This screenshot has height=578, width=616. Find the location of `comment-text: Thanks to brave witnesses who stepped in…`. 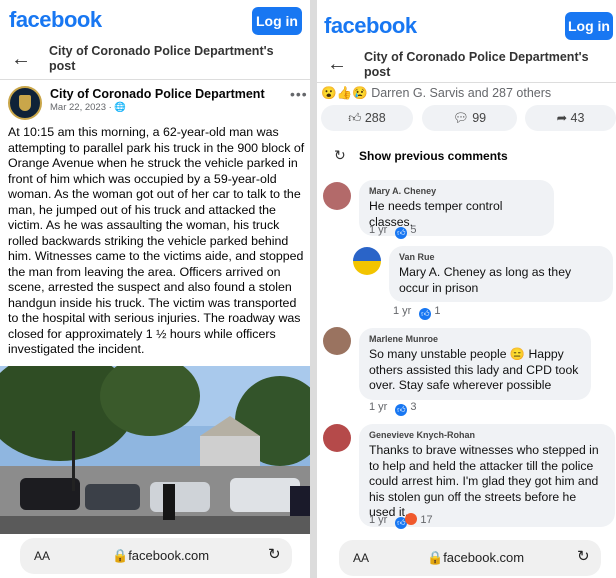

comment-text: Thanks to brave witnesses who stepped in… is located at coordinates (484, 481).